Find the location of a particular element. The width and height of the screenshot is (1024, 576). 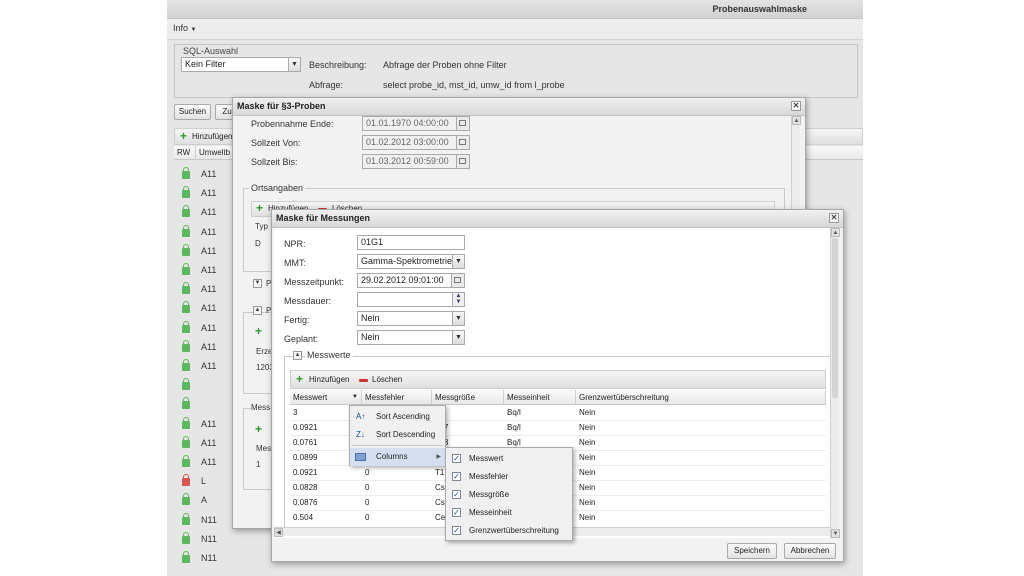

column-header-messgroesse: Messgröße is located at coordinates (468, 397).